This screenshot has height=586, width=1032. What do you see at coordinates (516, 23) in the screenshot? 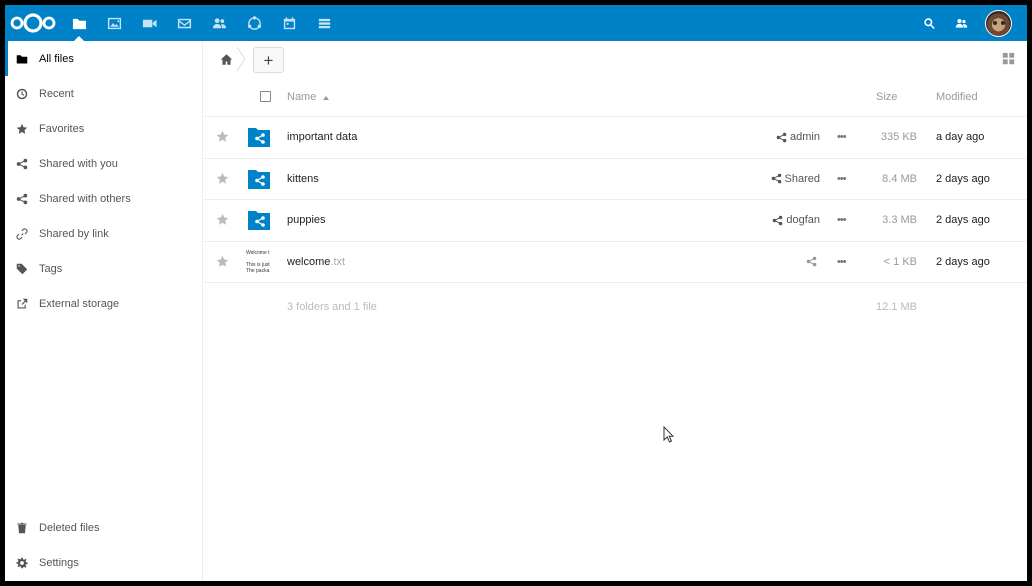
I see `top-header` at bounding box center [516, 23].